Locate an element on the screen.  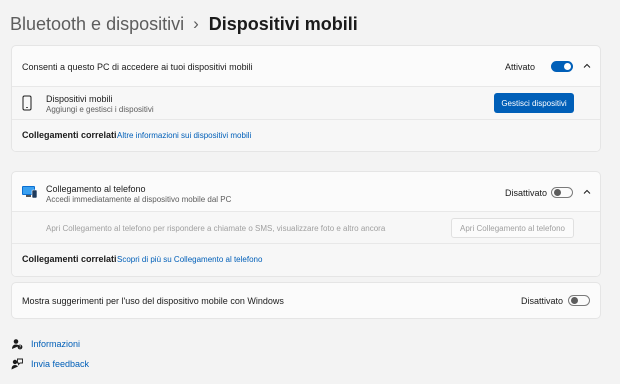
devices-title: Dispositivi mobili is located at coordinates (79, 99).